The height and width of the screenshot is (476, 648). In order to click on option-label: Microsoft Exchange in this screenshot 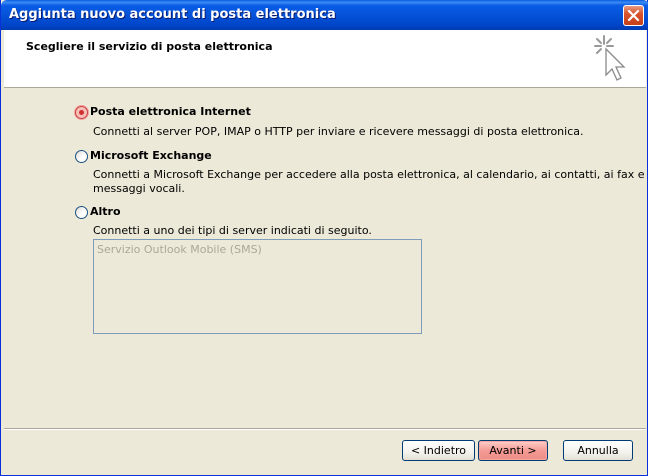, I will do `click(151, 155)`.